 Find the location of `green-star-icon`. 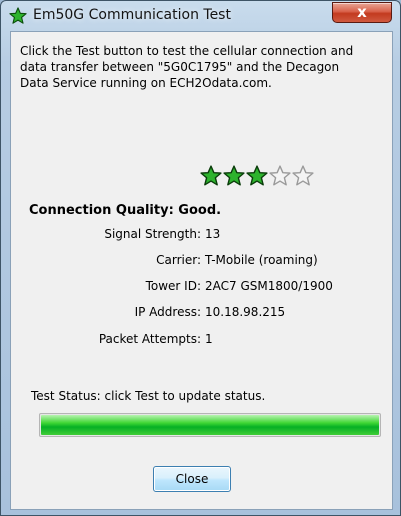

green-star-icon is located at coordinates (18, 15).